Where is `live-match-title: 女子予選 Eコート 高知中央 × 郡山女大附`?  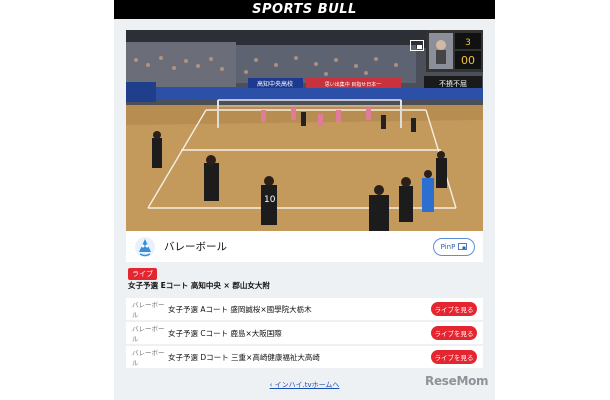 live-match-title: 女子予選 Eコート 高知中央 × 郡山女大附 is located at coordinates (199, 285).